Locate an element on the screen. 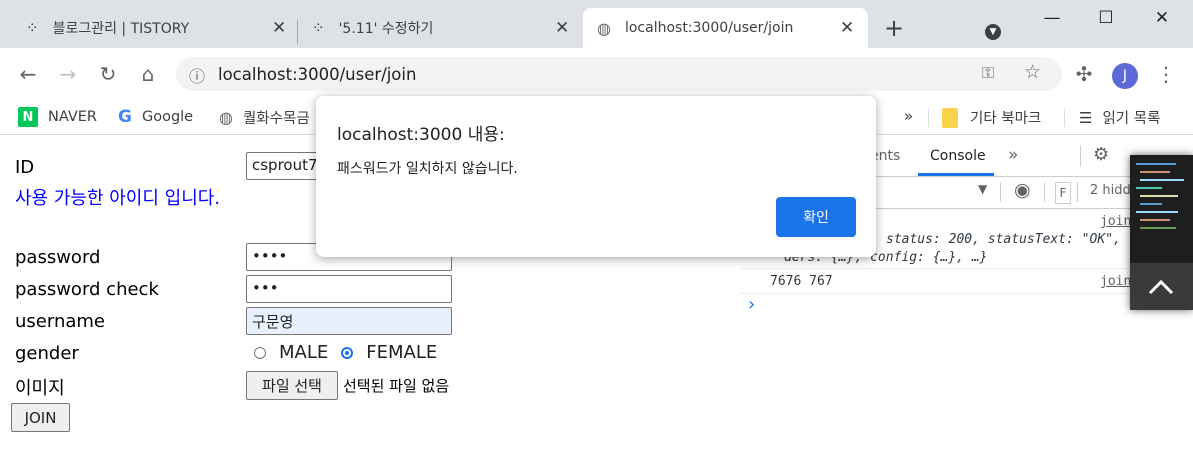  dialog-message: 패스워드가 일치하지 않습니다. is located at coordinates (427, 169).